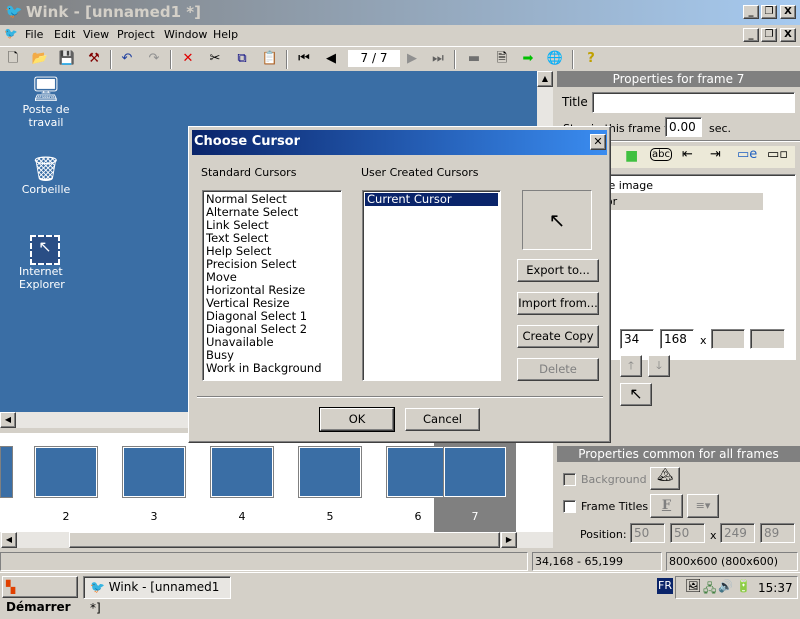 The height and width of the screenshot is (619, 800). Describe the element at coordinates (431, 285) in the screenshot. I see `user-cursors-list: Current Cursor` at that location.